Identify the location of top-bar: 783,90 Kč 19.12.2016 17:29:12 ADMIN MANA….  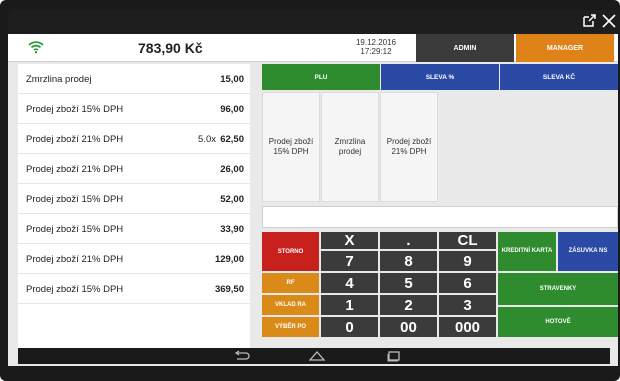
(313, 48).